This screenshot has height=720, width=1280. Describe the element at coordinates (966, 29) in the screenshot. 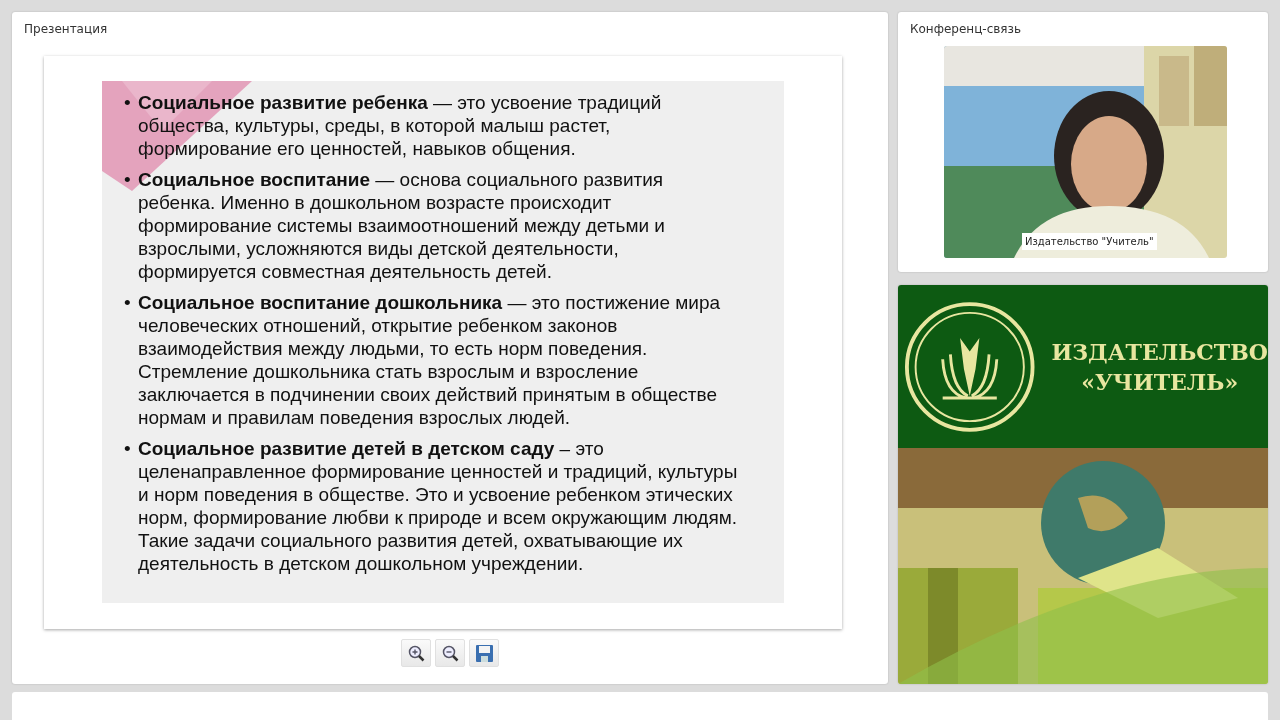

I see `panel-title: Конференц-связь` at that location.